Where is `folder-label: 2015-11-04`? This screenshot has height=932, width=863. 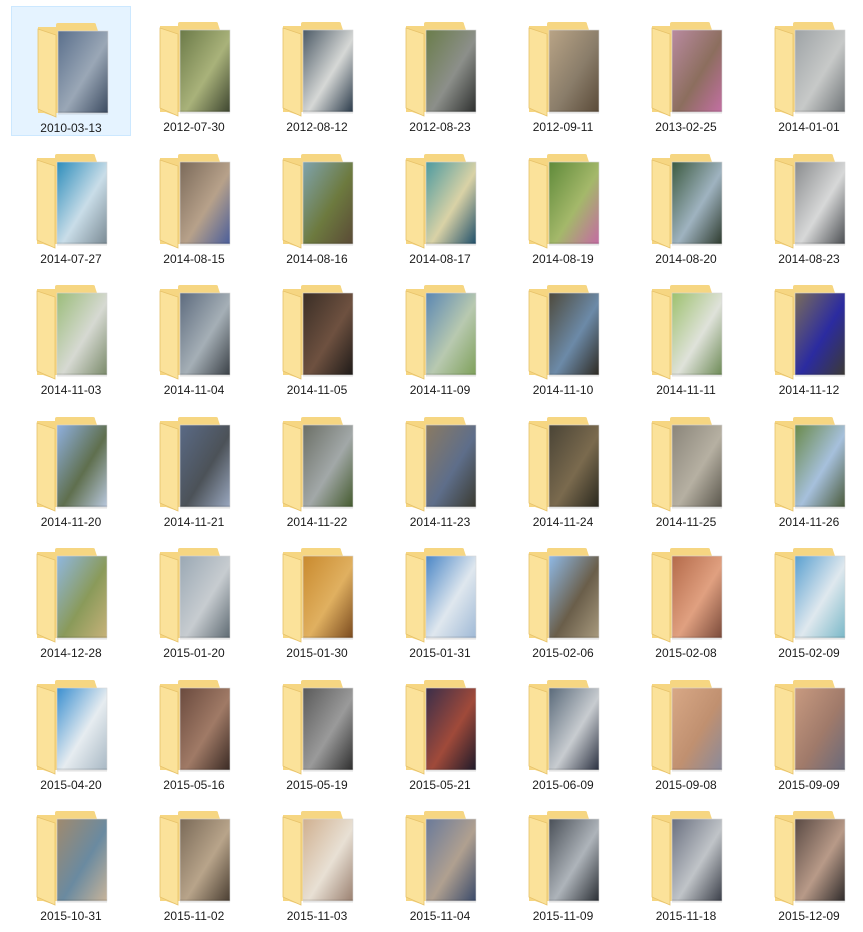 folder-label: 2015-11-04 is located at coordinates (440, 916).